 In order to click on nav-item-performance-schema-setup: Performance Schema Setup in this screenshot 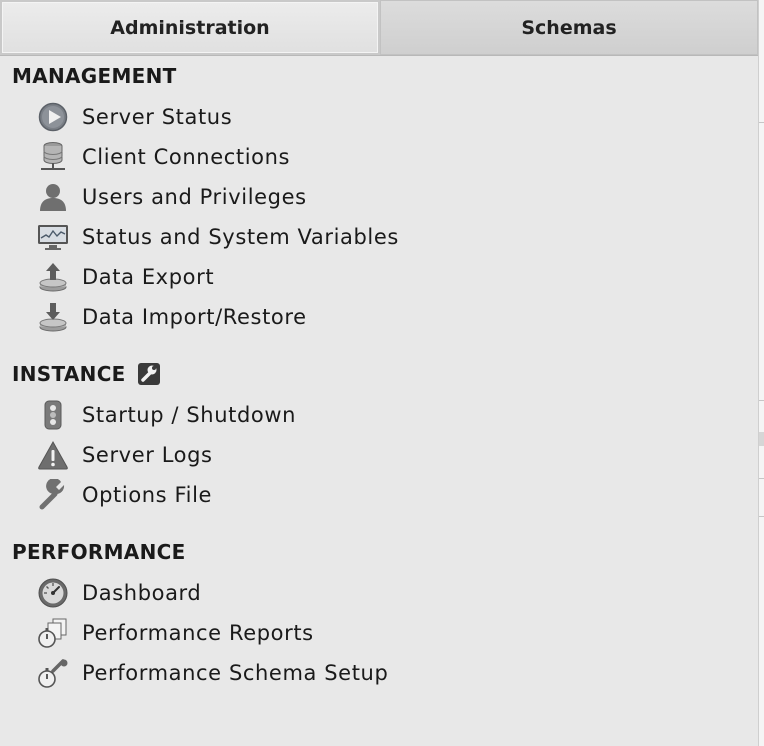, I will do `click(212, 673)`.